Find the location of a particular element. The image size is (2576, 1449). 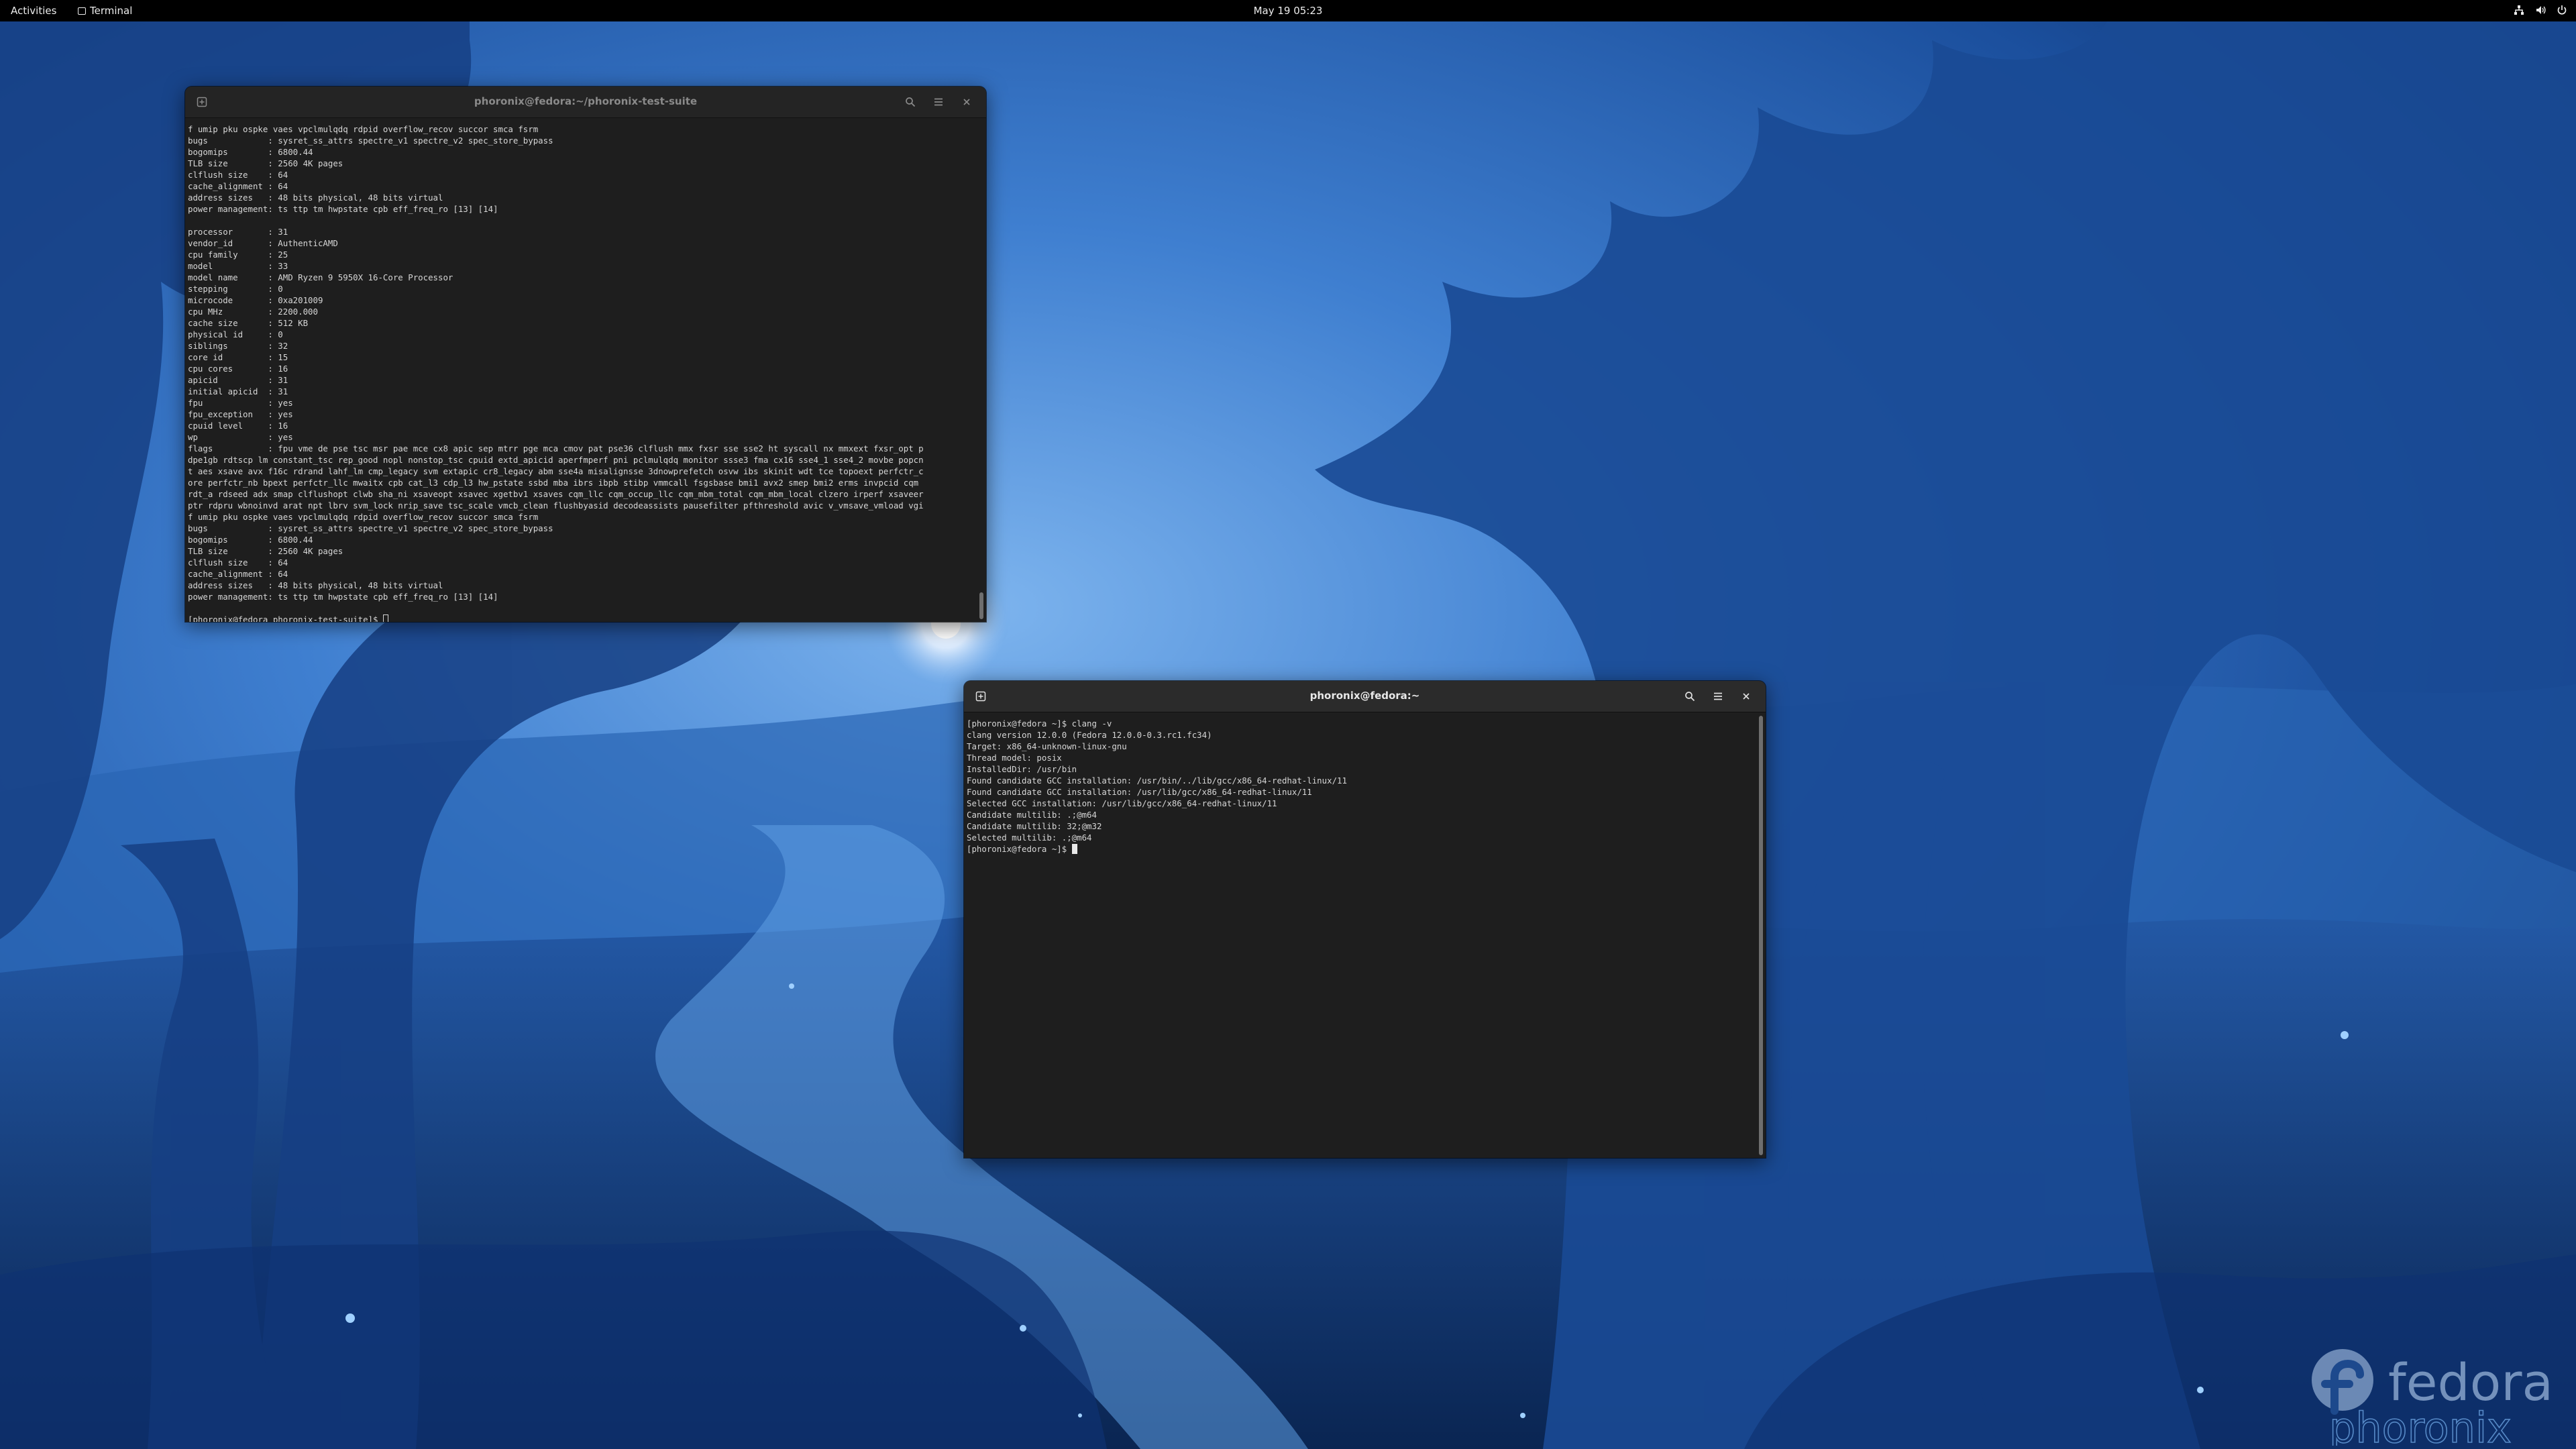

terminal-line: Thread model: posix is located at coordinates (1014, 758).